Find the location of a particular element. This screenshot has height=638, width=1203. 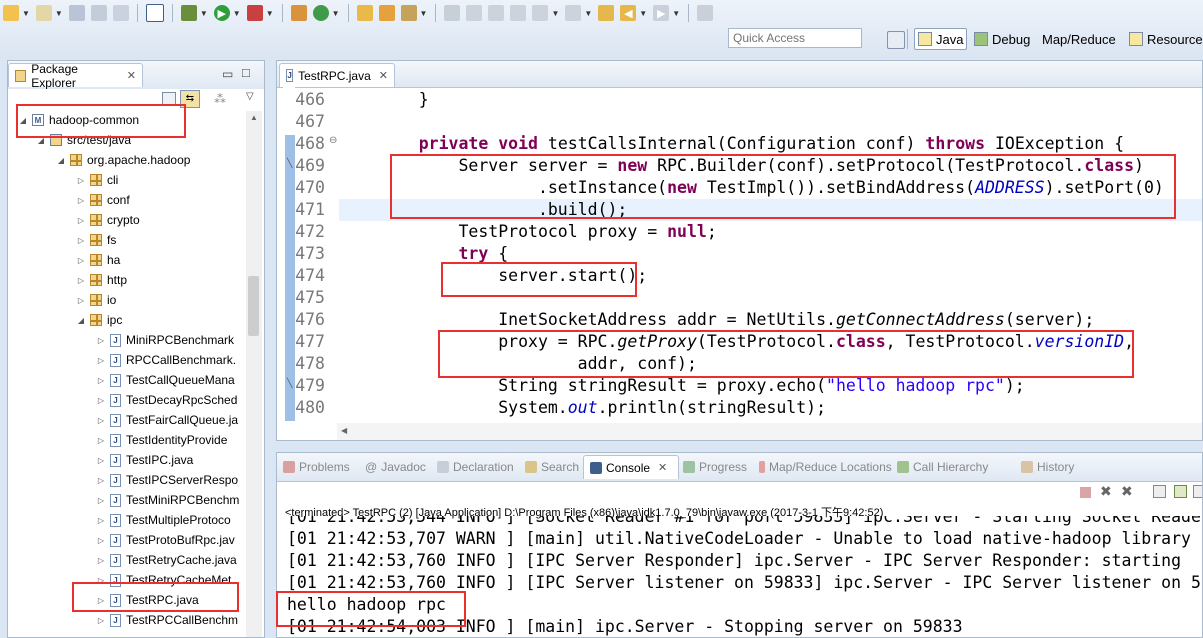

tree-item: ▷ J TestMultipleProtoco is located at coordinates (163, 520).